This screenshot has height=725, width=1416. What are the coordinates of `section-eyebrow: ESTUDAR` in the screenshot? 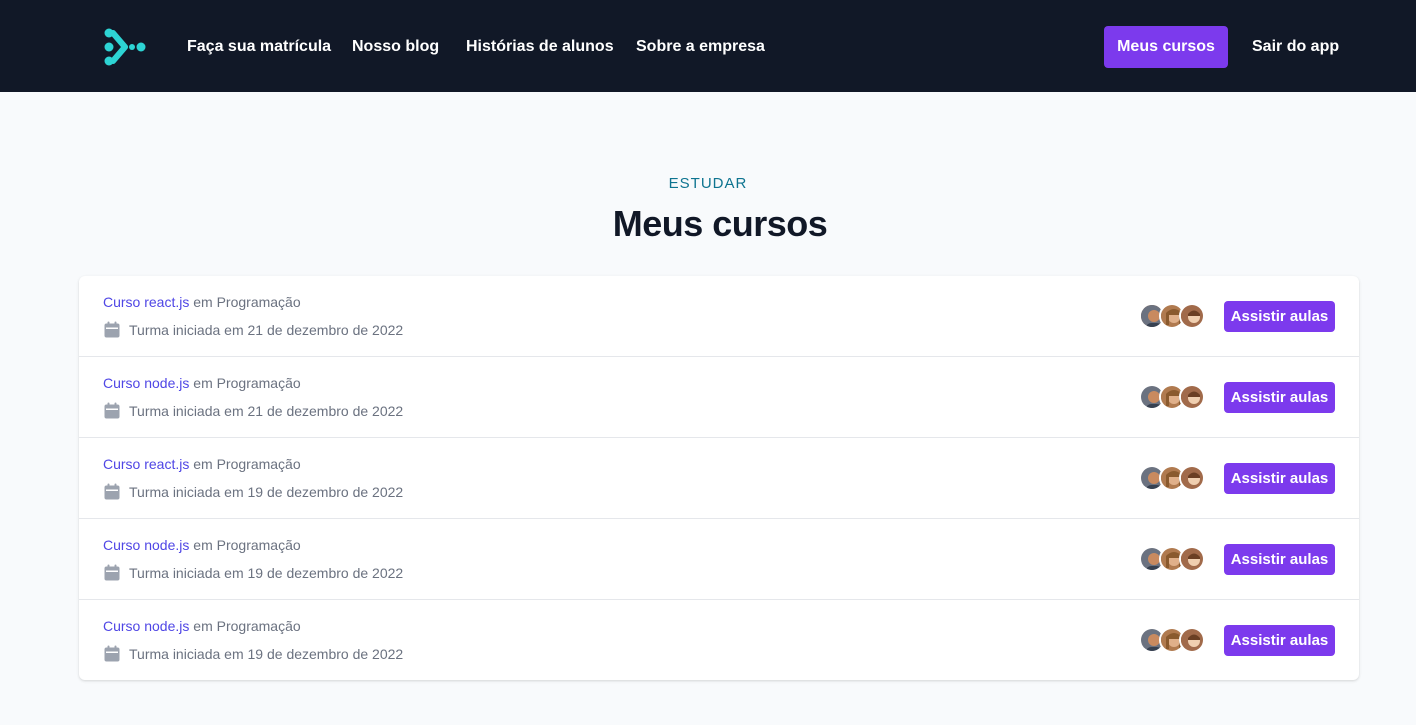 It's located at (708, 183).